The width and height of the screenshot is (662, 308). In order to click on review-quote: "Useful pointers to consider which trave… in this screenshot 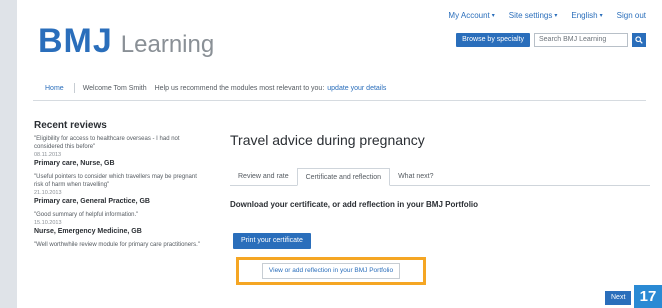, I will do `click(115, 181)`.